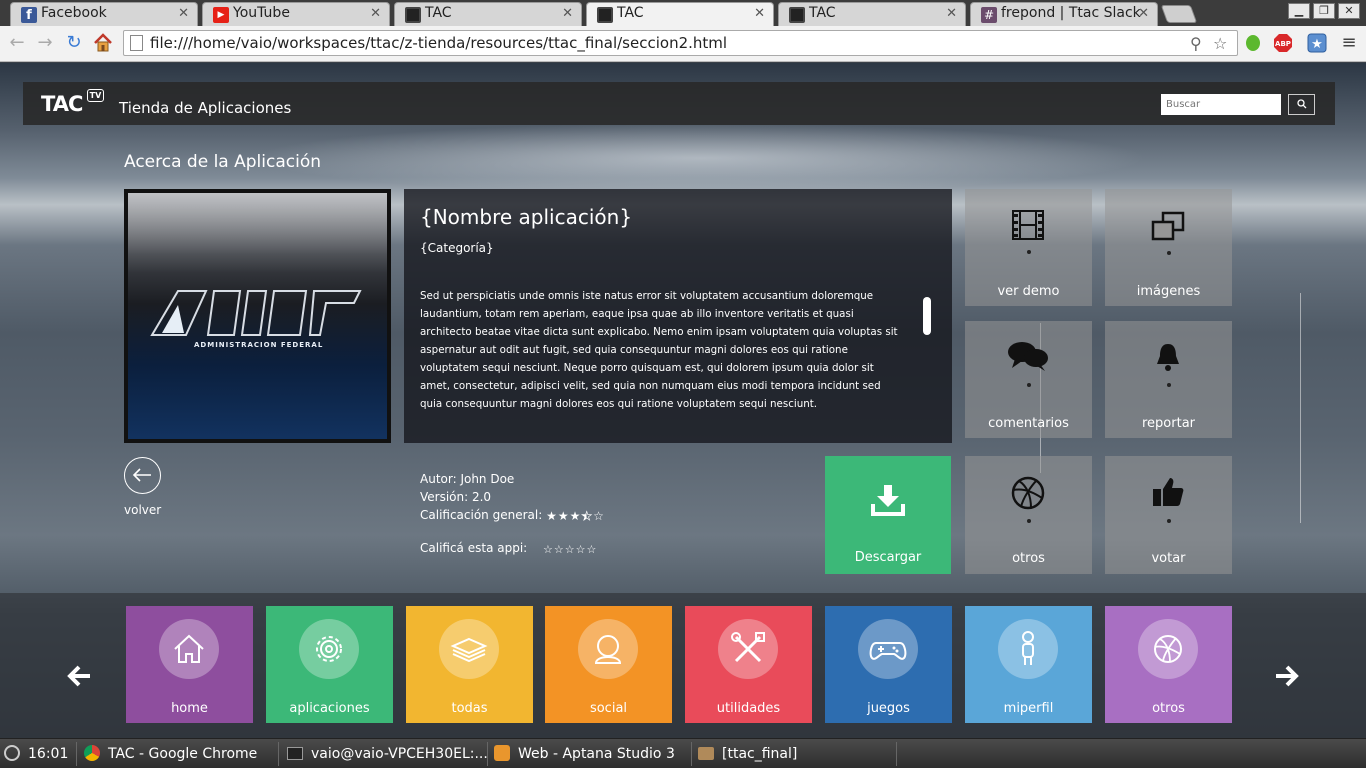  What do you see at coordinates (205, 108) in the screenshot?
I see `site-title: Tienda de Aplicaciones` at bounding box center [205, 108].